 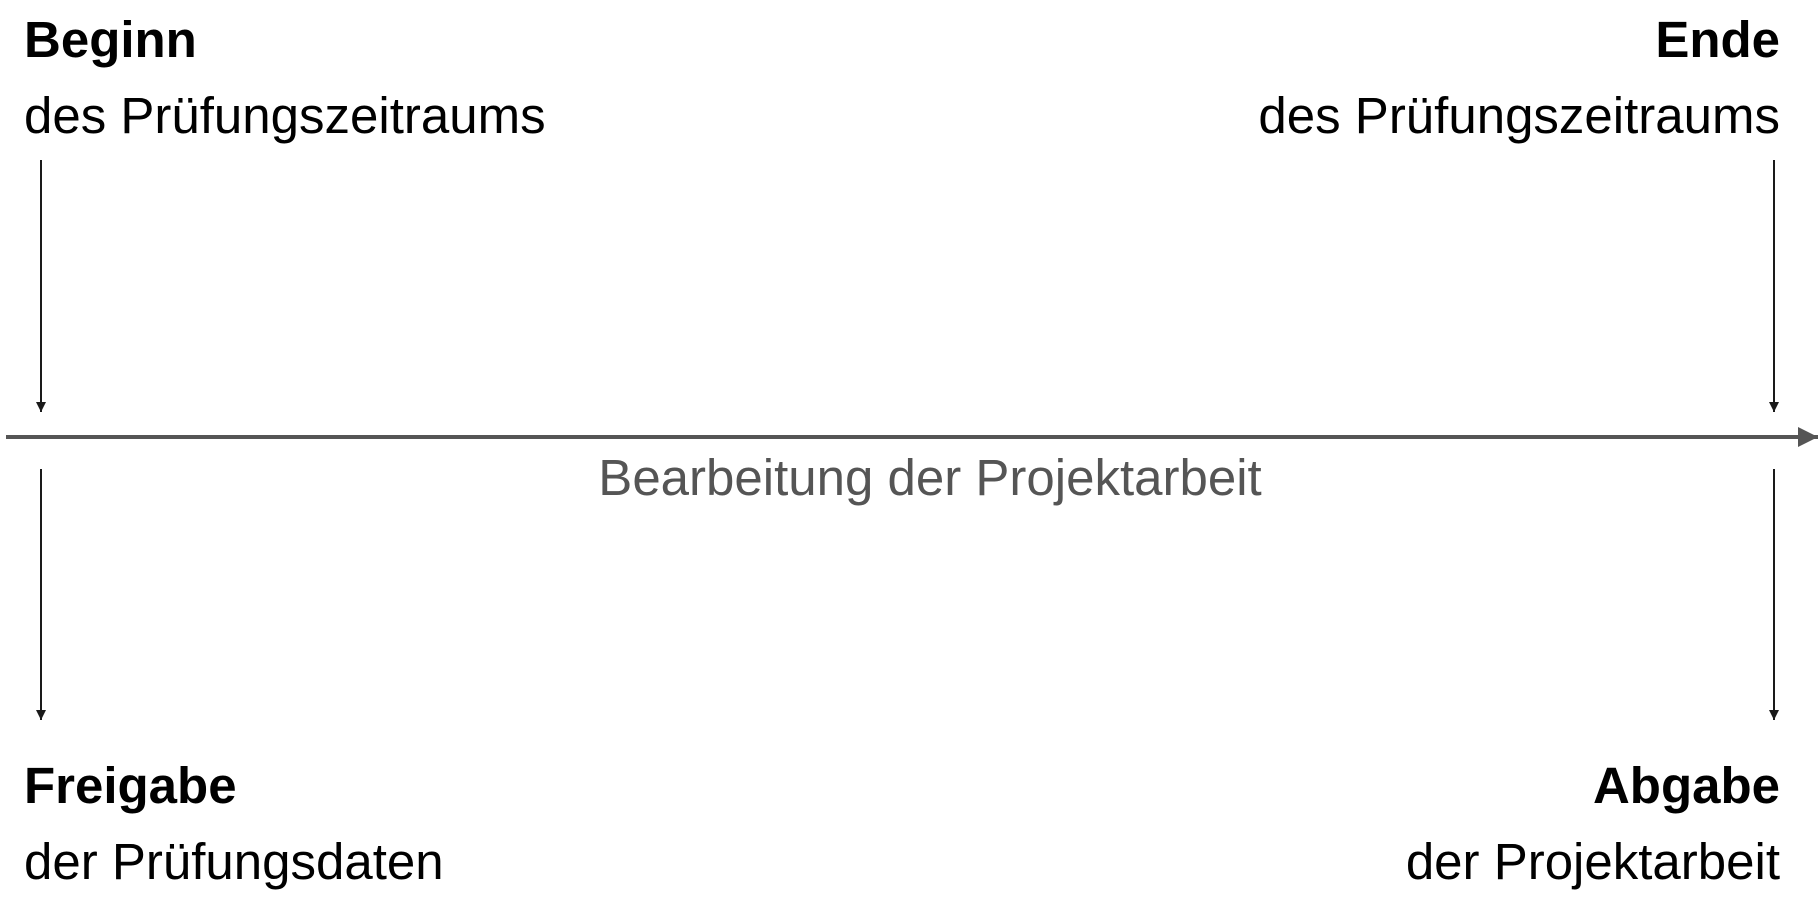 I want to click on timeline-caption: Bearbeitung der Projektarbeit, so click(x=930, y=477).